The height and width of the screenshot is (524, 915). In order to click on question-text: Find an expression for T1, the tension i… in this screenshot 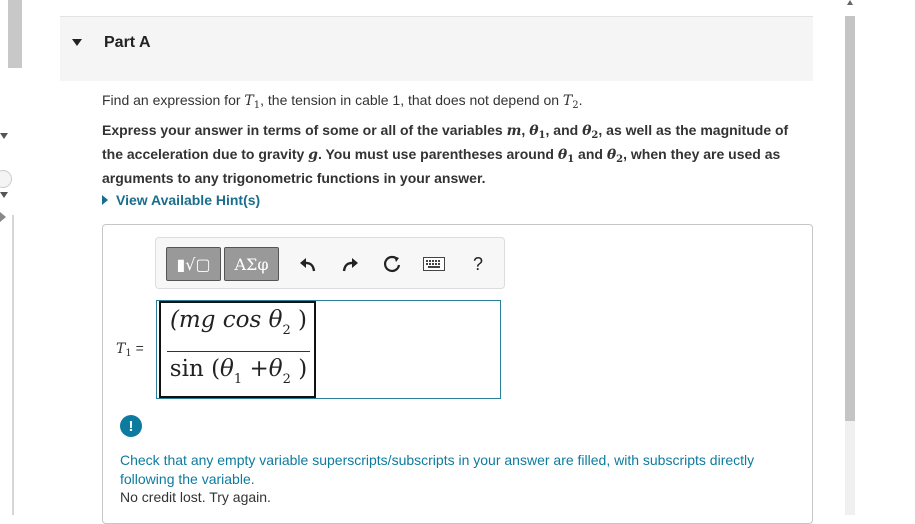, I will do `click(342, 101)`.